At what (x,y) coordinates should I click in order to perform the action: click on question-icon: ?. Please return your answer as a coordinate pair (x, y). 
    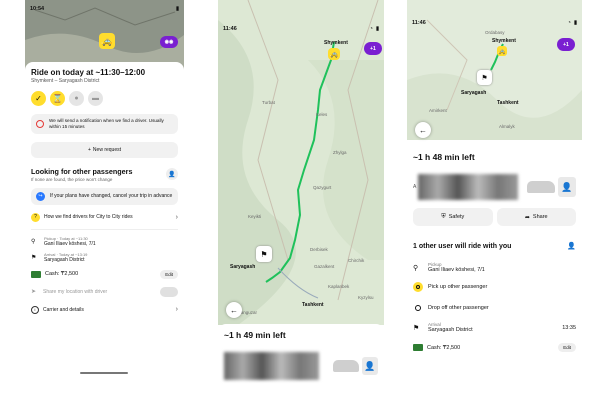
    Looking at the image, I should click on (35, 217).